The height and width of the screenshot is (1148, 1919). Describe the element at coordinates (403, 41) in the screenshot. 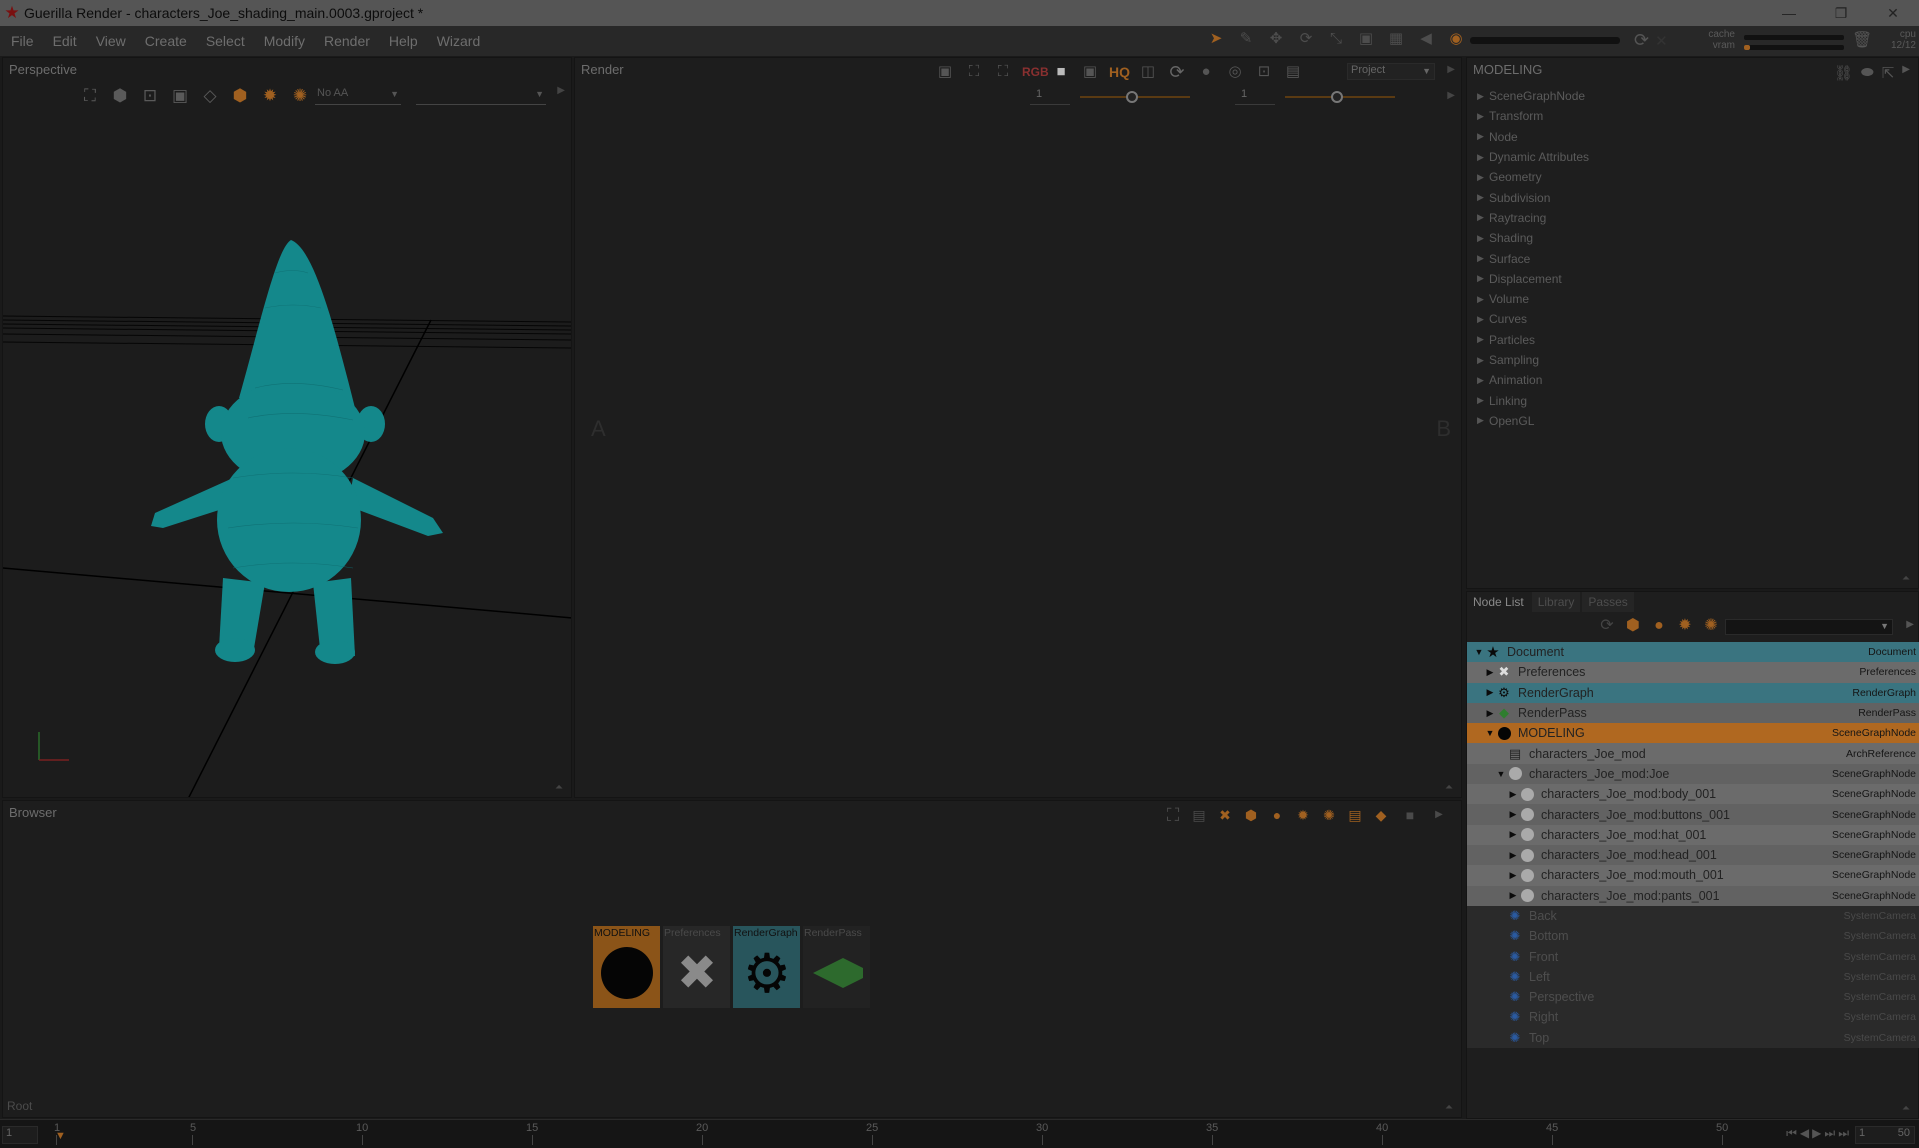

I see `menu-help: Help` at that location.